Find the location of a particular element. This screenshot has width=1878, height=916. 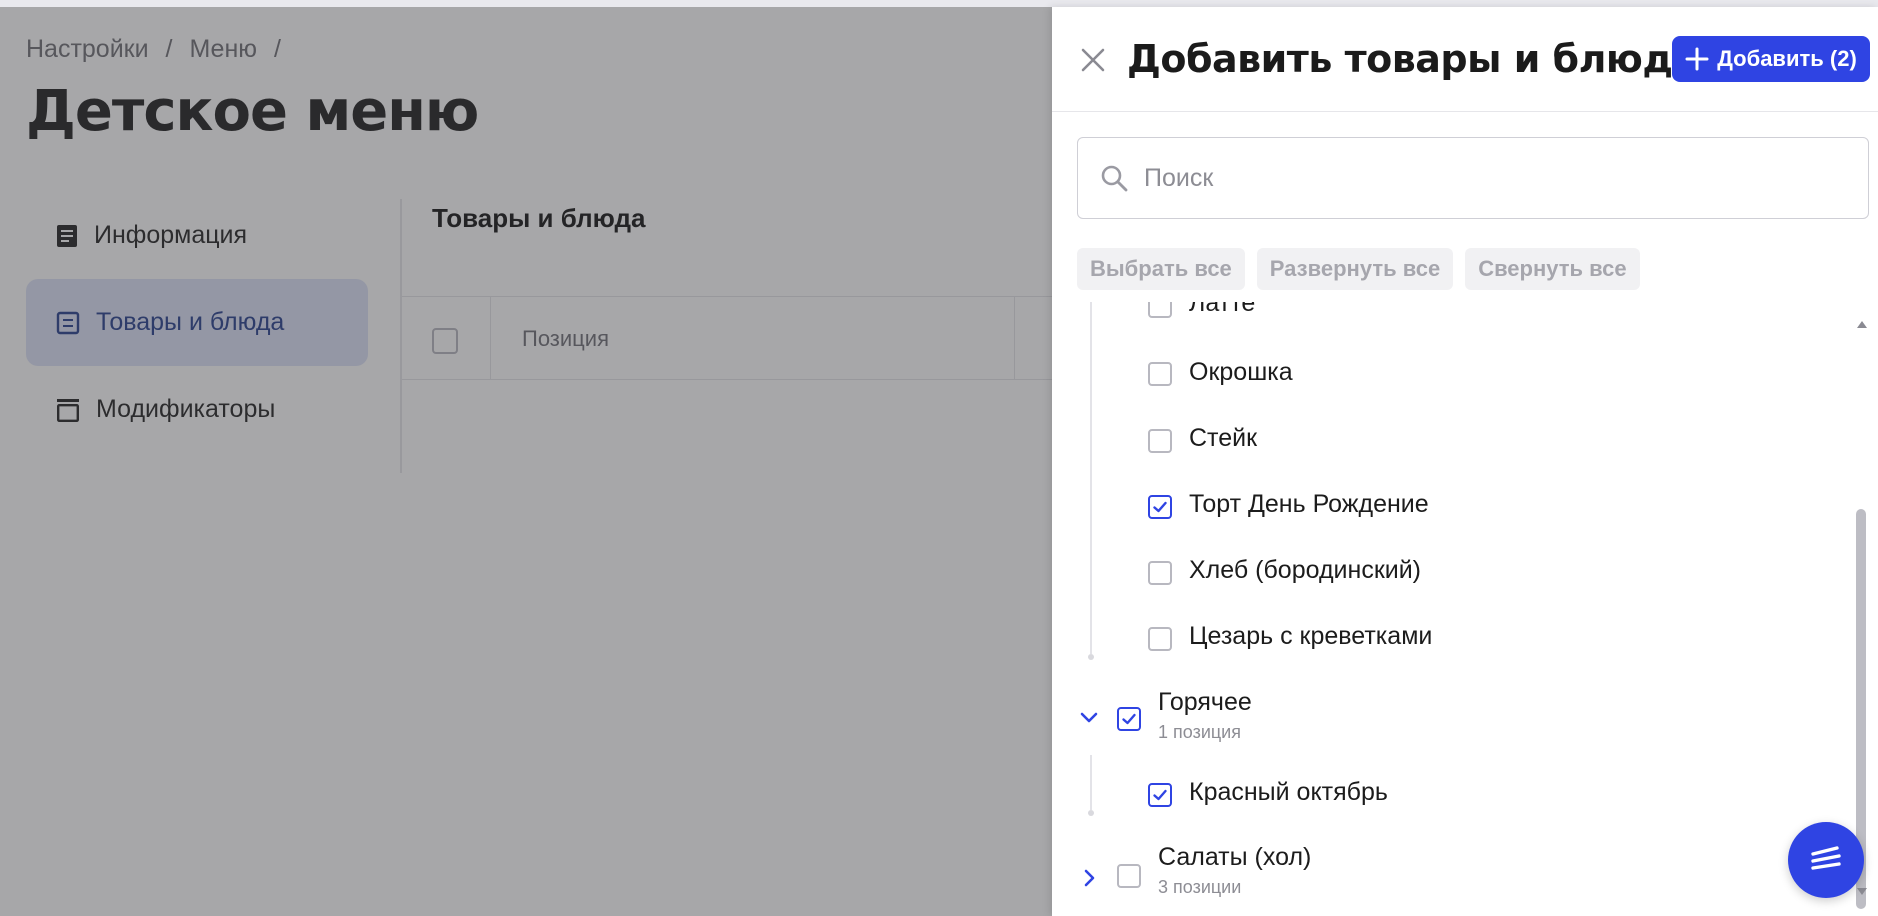

group-label: Салаты (хол) is located at coordinates (1235, 857).